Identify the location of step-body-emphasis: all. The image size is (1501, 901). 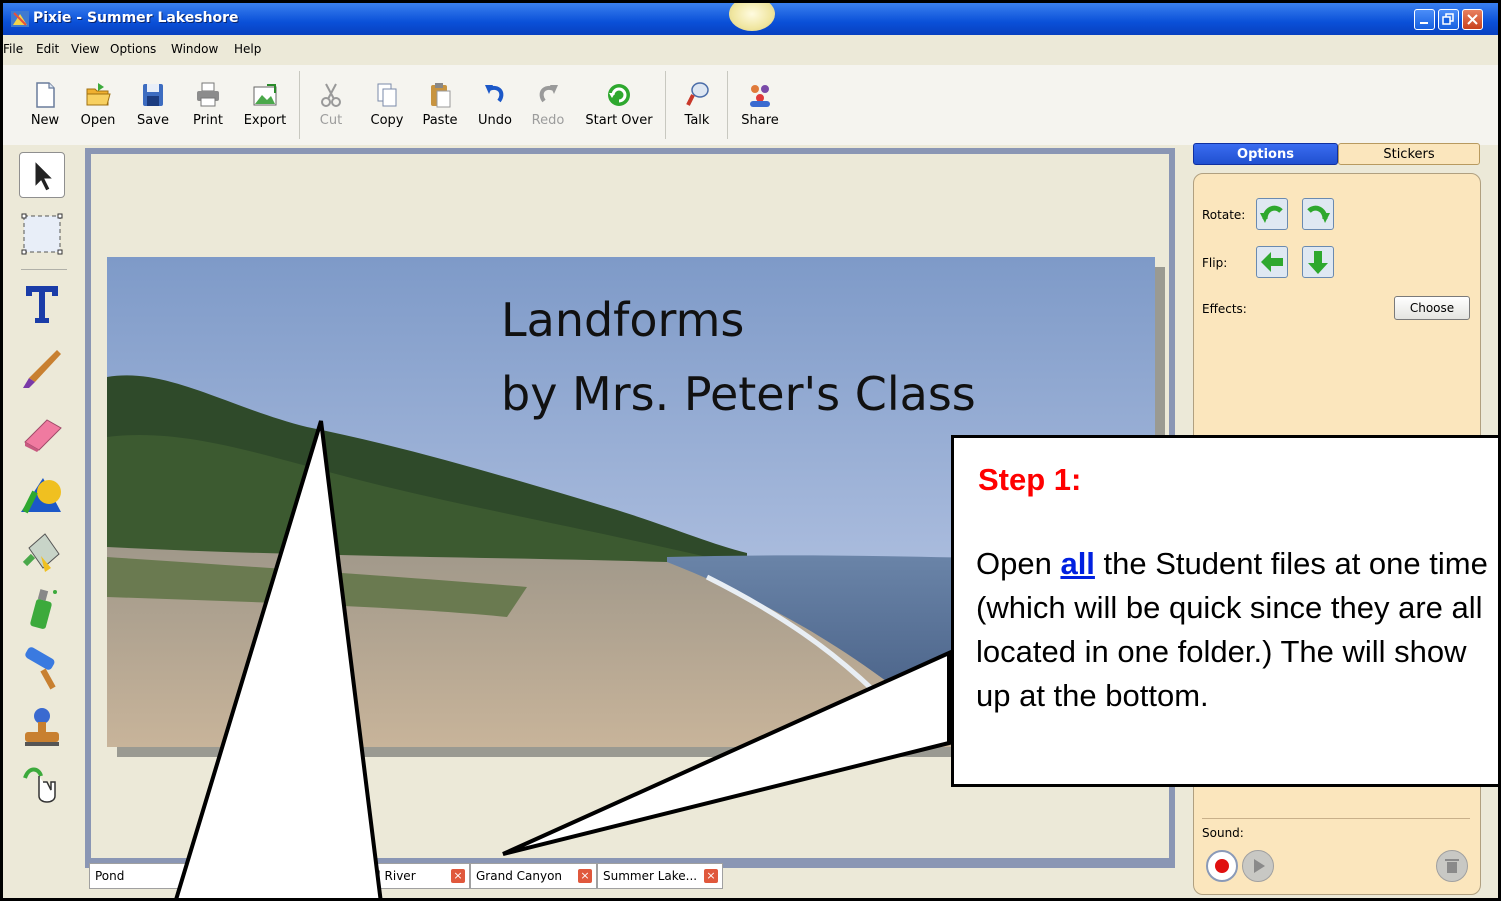
(1077, 563).